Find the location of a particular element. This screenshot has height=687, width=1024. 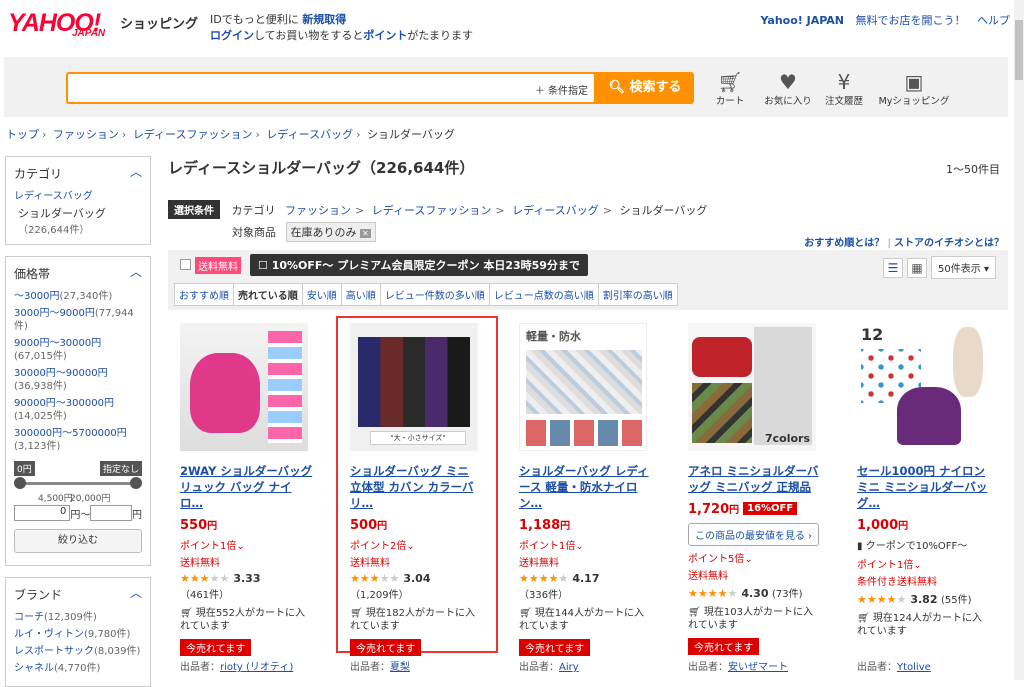

search-input: ＋ 条件指定 is located at coordinates (331, 88).